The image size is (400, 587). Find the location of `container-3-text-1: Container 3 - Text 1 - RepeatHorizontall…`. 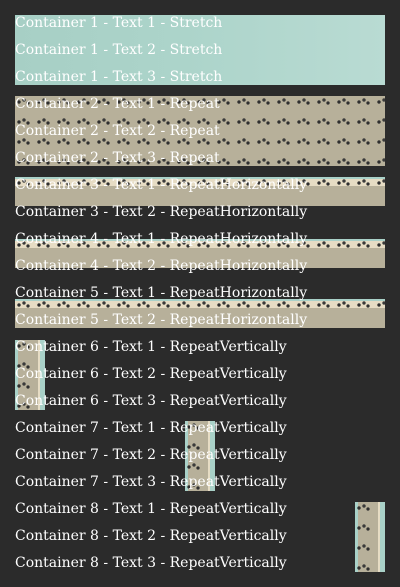

container-3-text-1: Container 3 - Text 1 - RepeatHorizontall… is located at coordinates (161, 185).